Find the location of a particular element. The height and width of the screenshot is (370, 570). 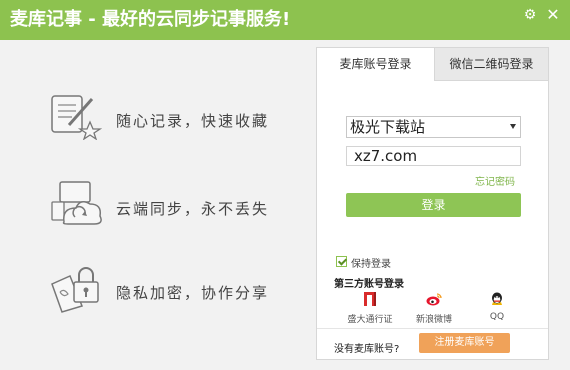

tab-account-login: 麦库账号登录 is located at coordinates (375, 64).